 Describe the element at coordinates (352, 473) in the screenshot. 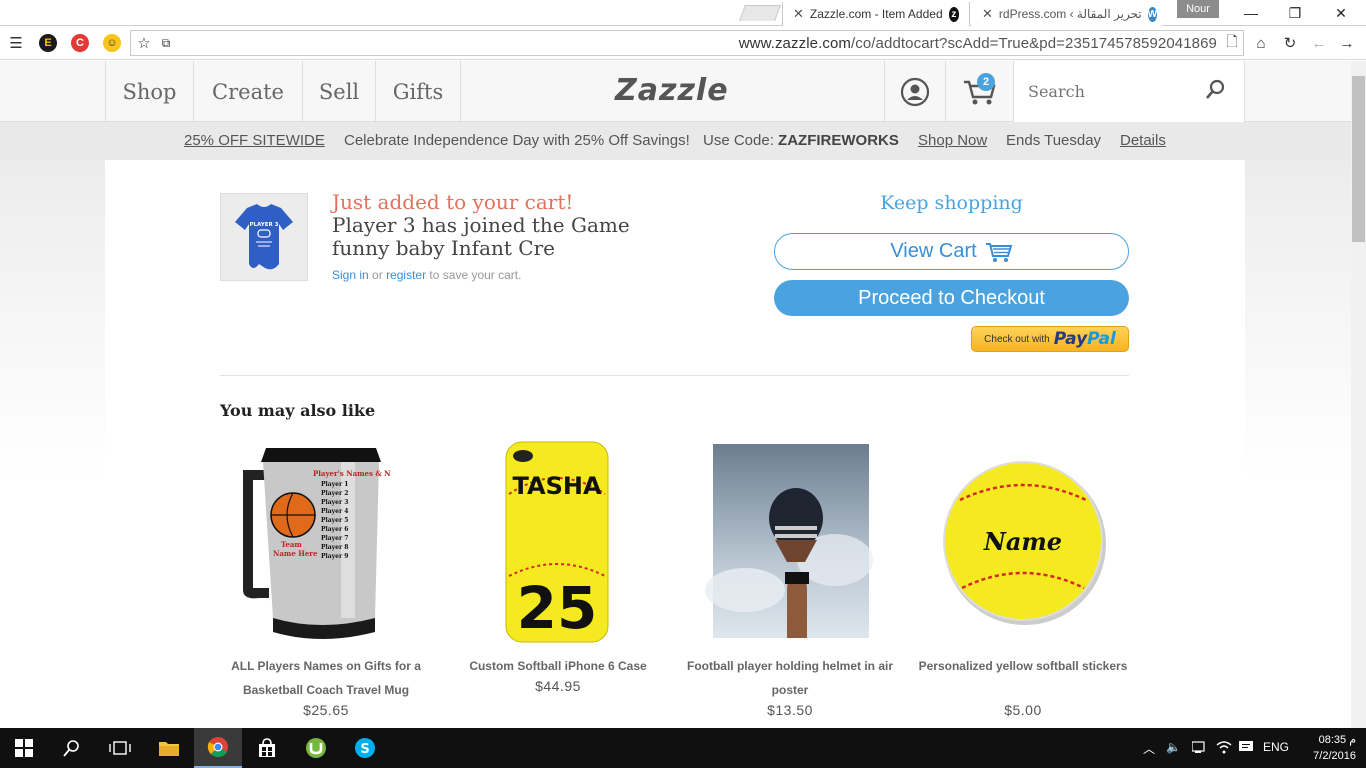

I see `mug-text: Player's Names & N` at that location.